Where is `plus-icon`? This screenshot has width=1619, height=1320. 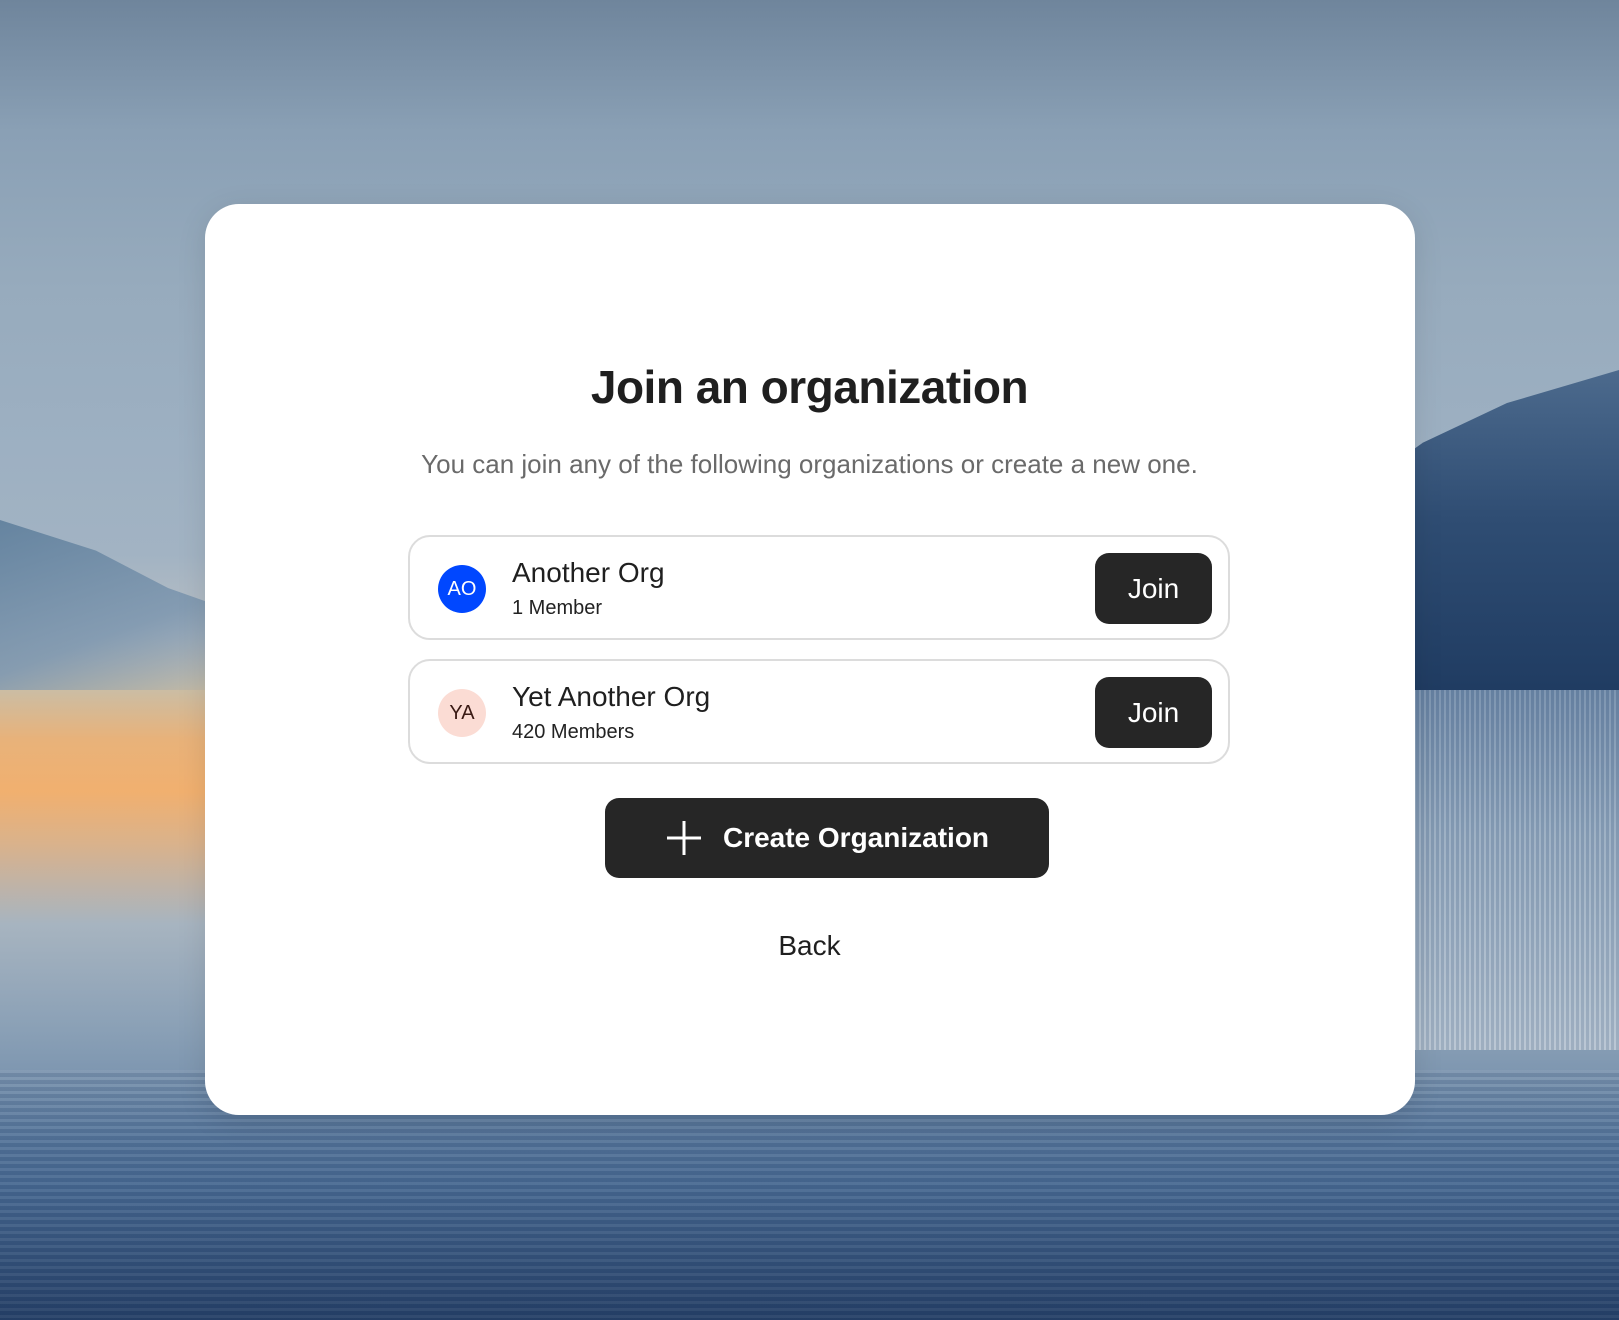 plus-icon is located at coordinates (683, 838).